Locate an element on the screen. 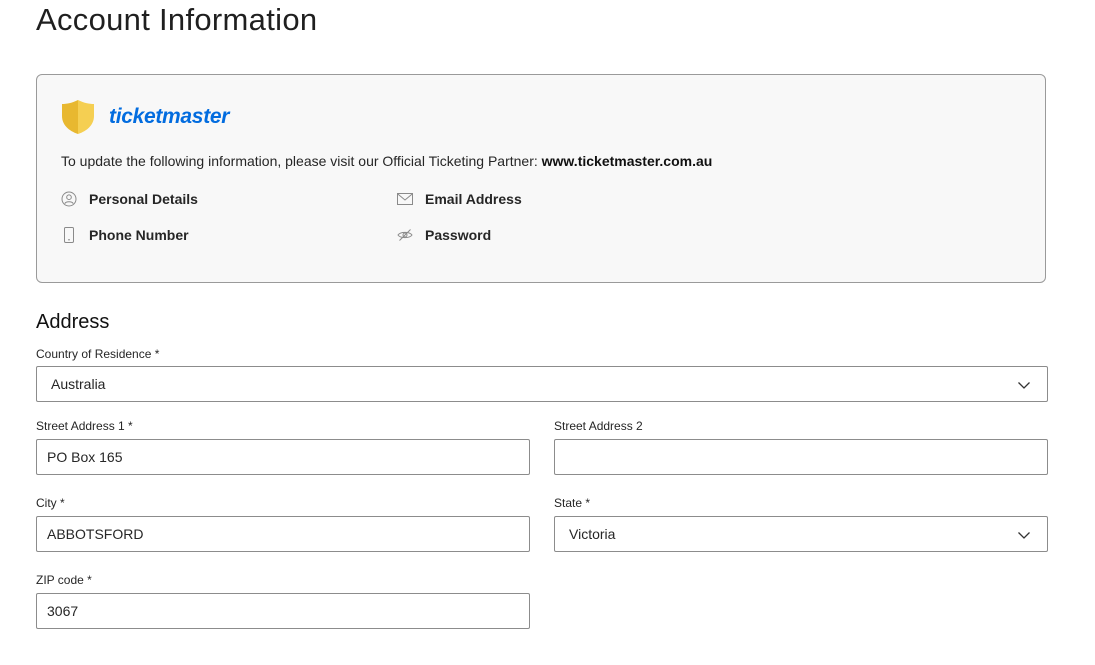 The height and width of the screenshot is (665, 1095). street-address-1-label: Street Address 1 * is located at coordinates (84, 426).